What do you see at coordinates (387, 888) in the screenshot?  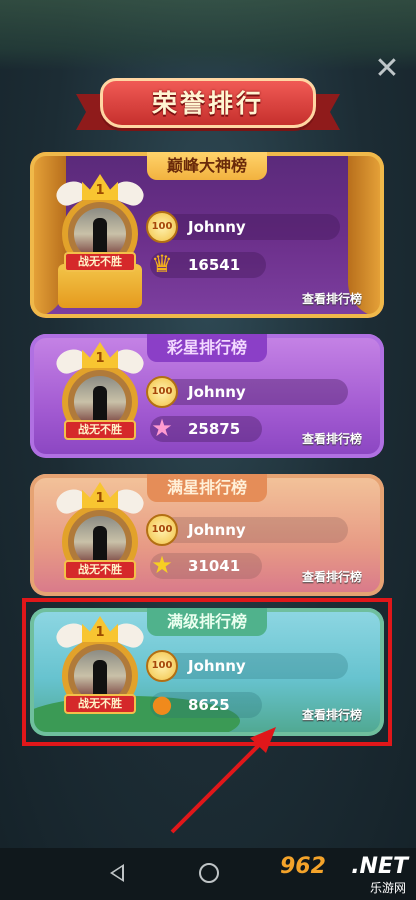 I see `watermark-cn: 乐游网` at bounding box center [387, 888].